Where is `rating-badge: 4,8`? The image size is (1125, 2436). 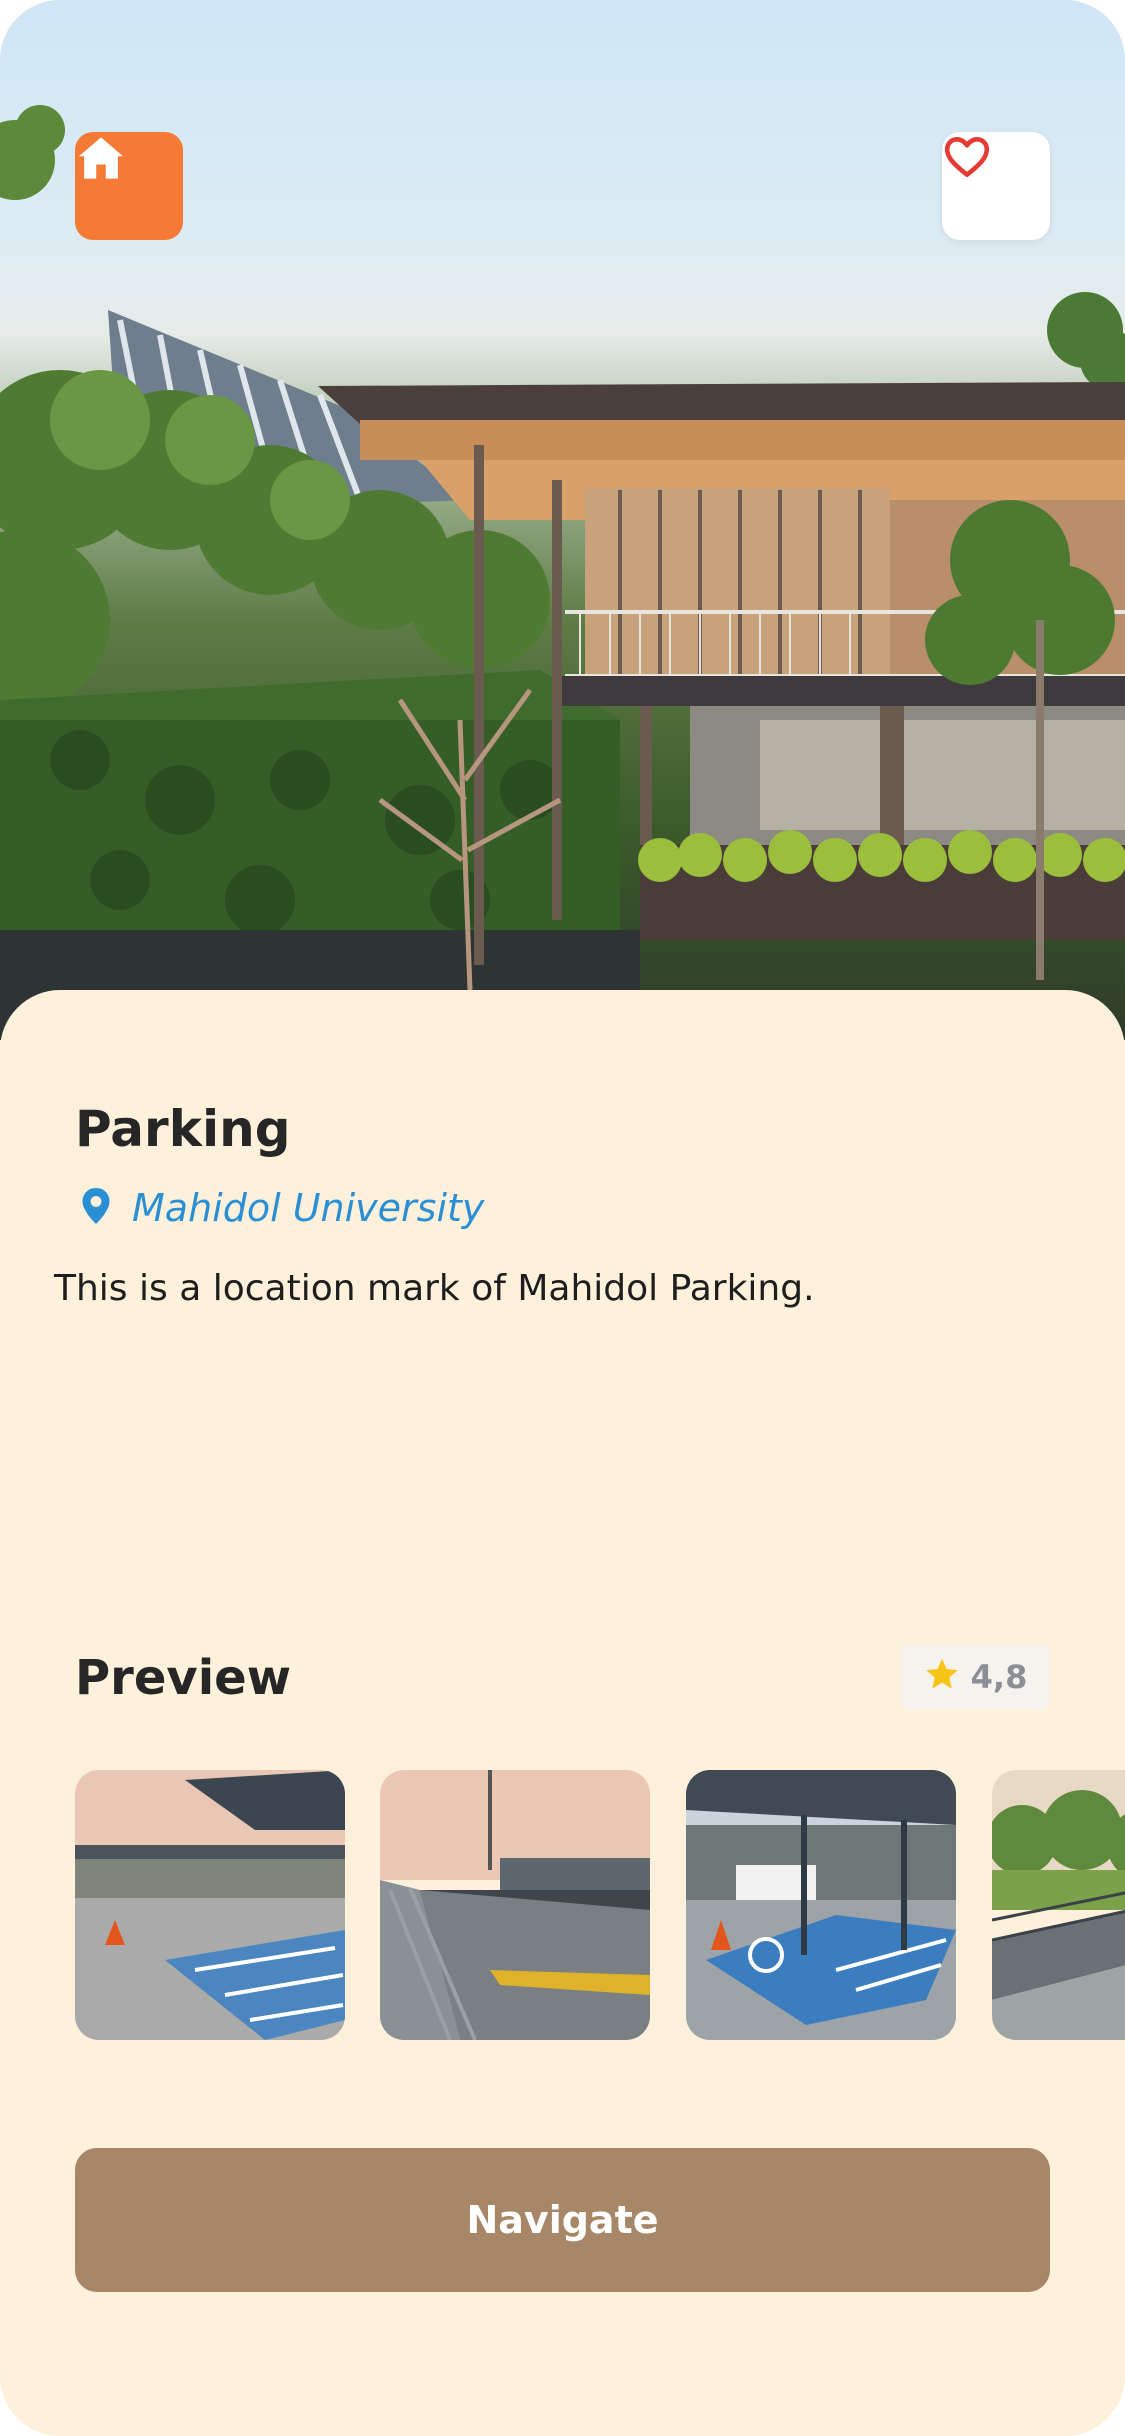 rating-badge: 4,8 is located at coordinates (975, 1677).